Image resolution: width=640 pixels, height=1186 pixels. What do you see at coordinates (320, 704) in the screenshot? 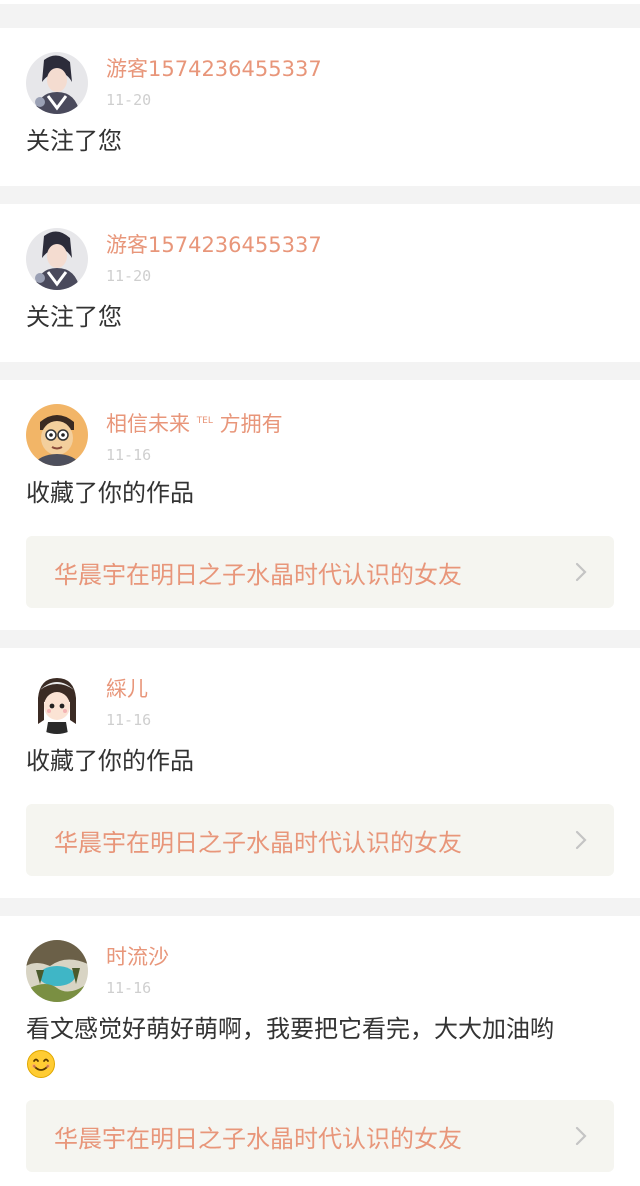
I see `card-header: 綵儿 11-16` at bounding box center [320, 704].